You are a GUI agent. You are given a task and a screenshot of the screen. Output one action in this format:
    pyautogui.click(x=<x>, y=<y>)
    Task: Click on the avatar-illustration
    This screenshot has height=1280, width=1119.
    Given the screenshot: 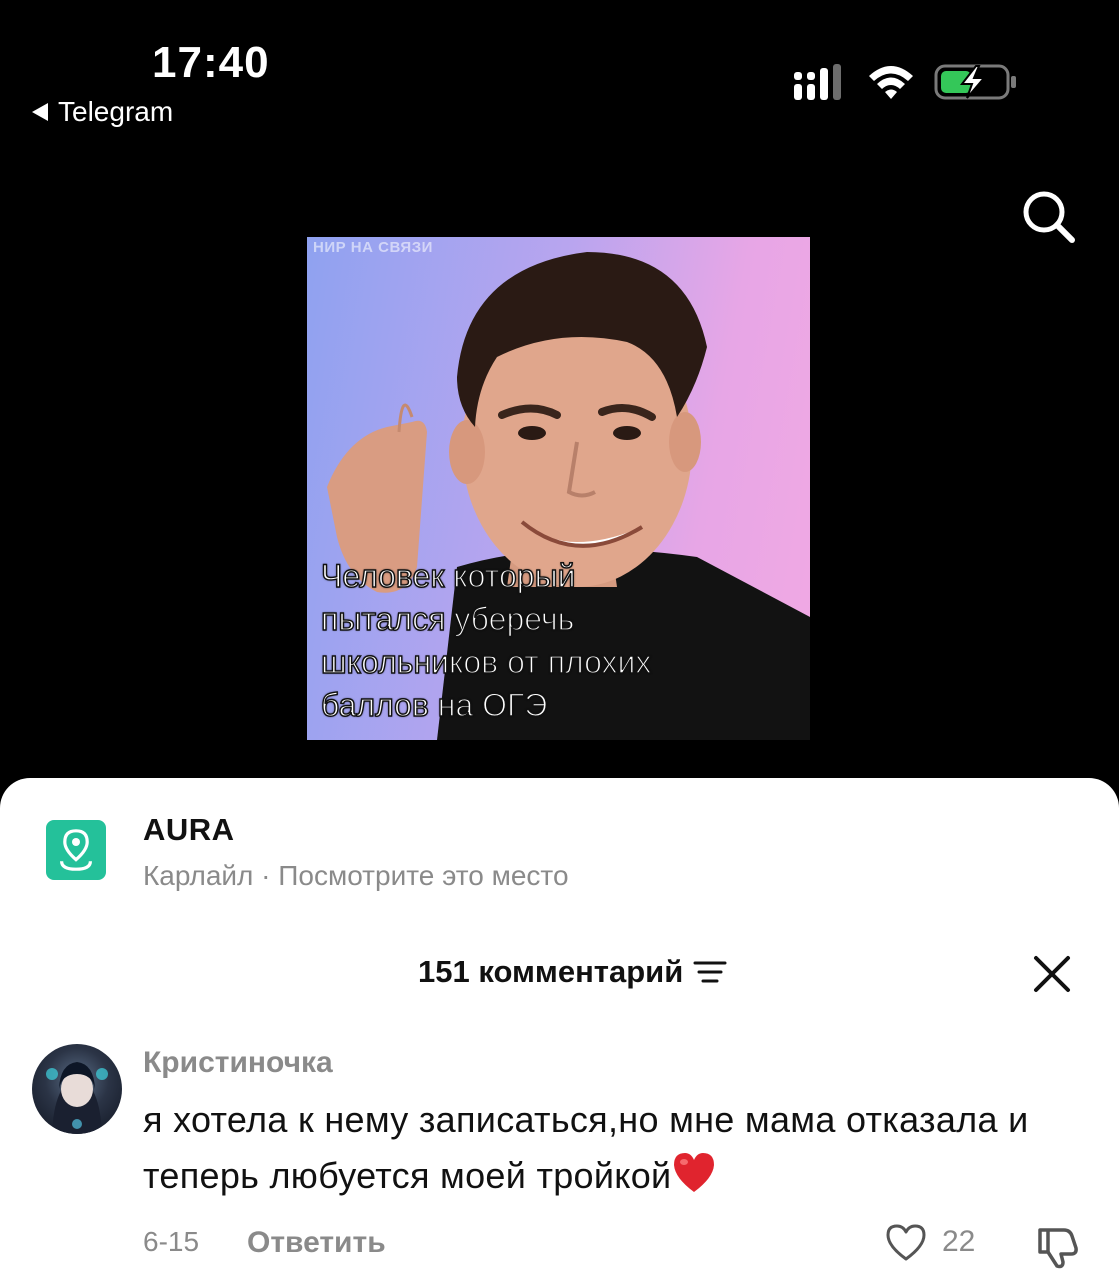 What is the action you would take?
    pyautogui.click(x=77, y=1098)
    